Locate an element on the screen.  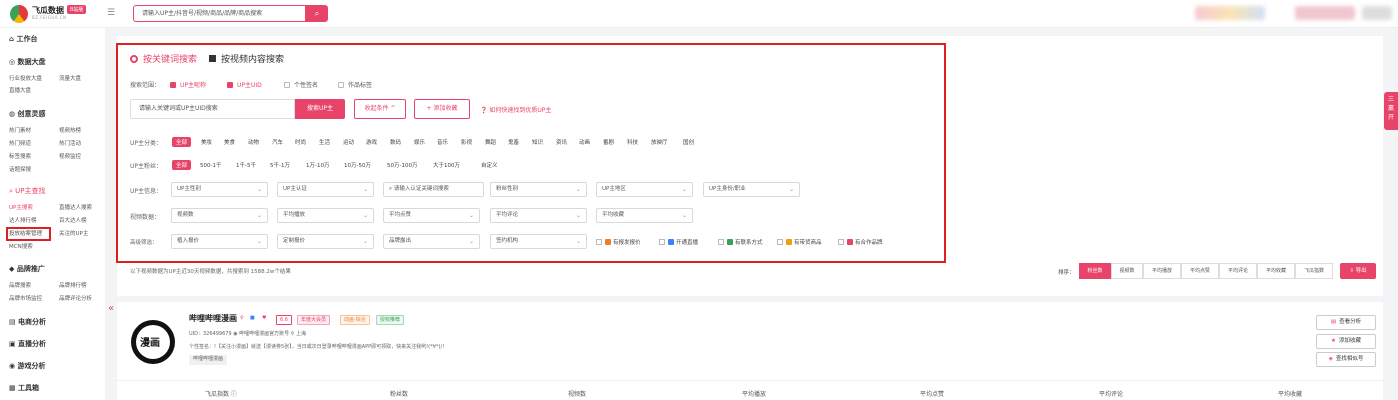
sidebar-item: 热门频道 is located at coordinates (20, 143).